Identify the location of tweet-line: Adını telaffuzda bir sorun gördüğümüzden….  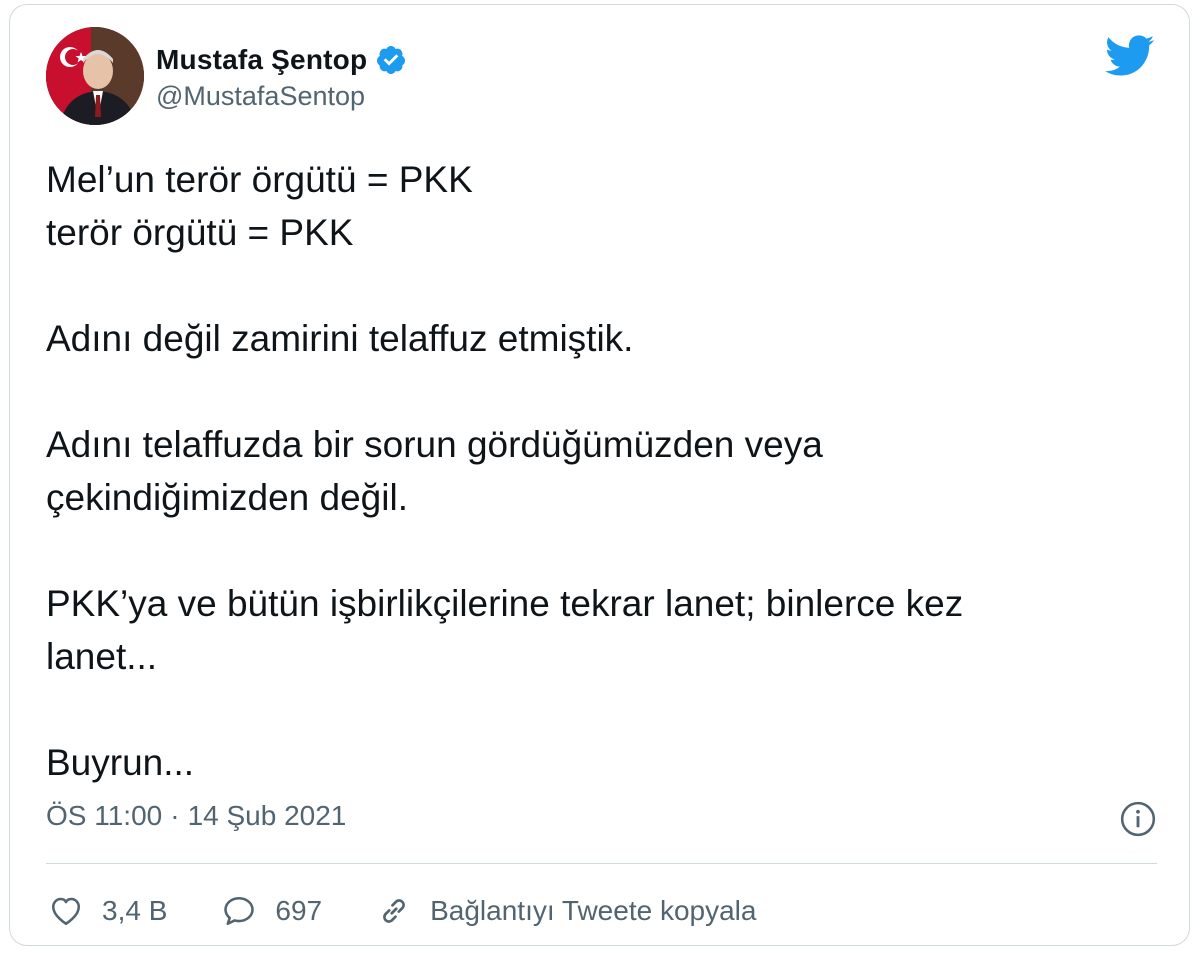
(434, 444).